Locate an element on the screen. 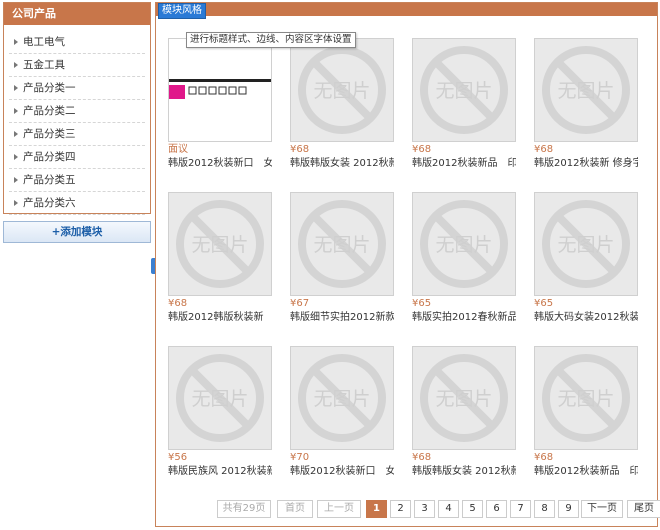 This screenshot has height=530, width=660. page-number-button: 4 is located at coordinates (448, 509).